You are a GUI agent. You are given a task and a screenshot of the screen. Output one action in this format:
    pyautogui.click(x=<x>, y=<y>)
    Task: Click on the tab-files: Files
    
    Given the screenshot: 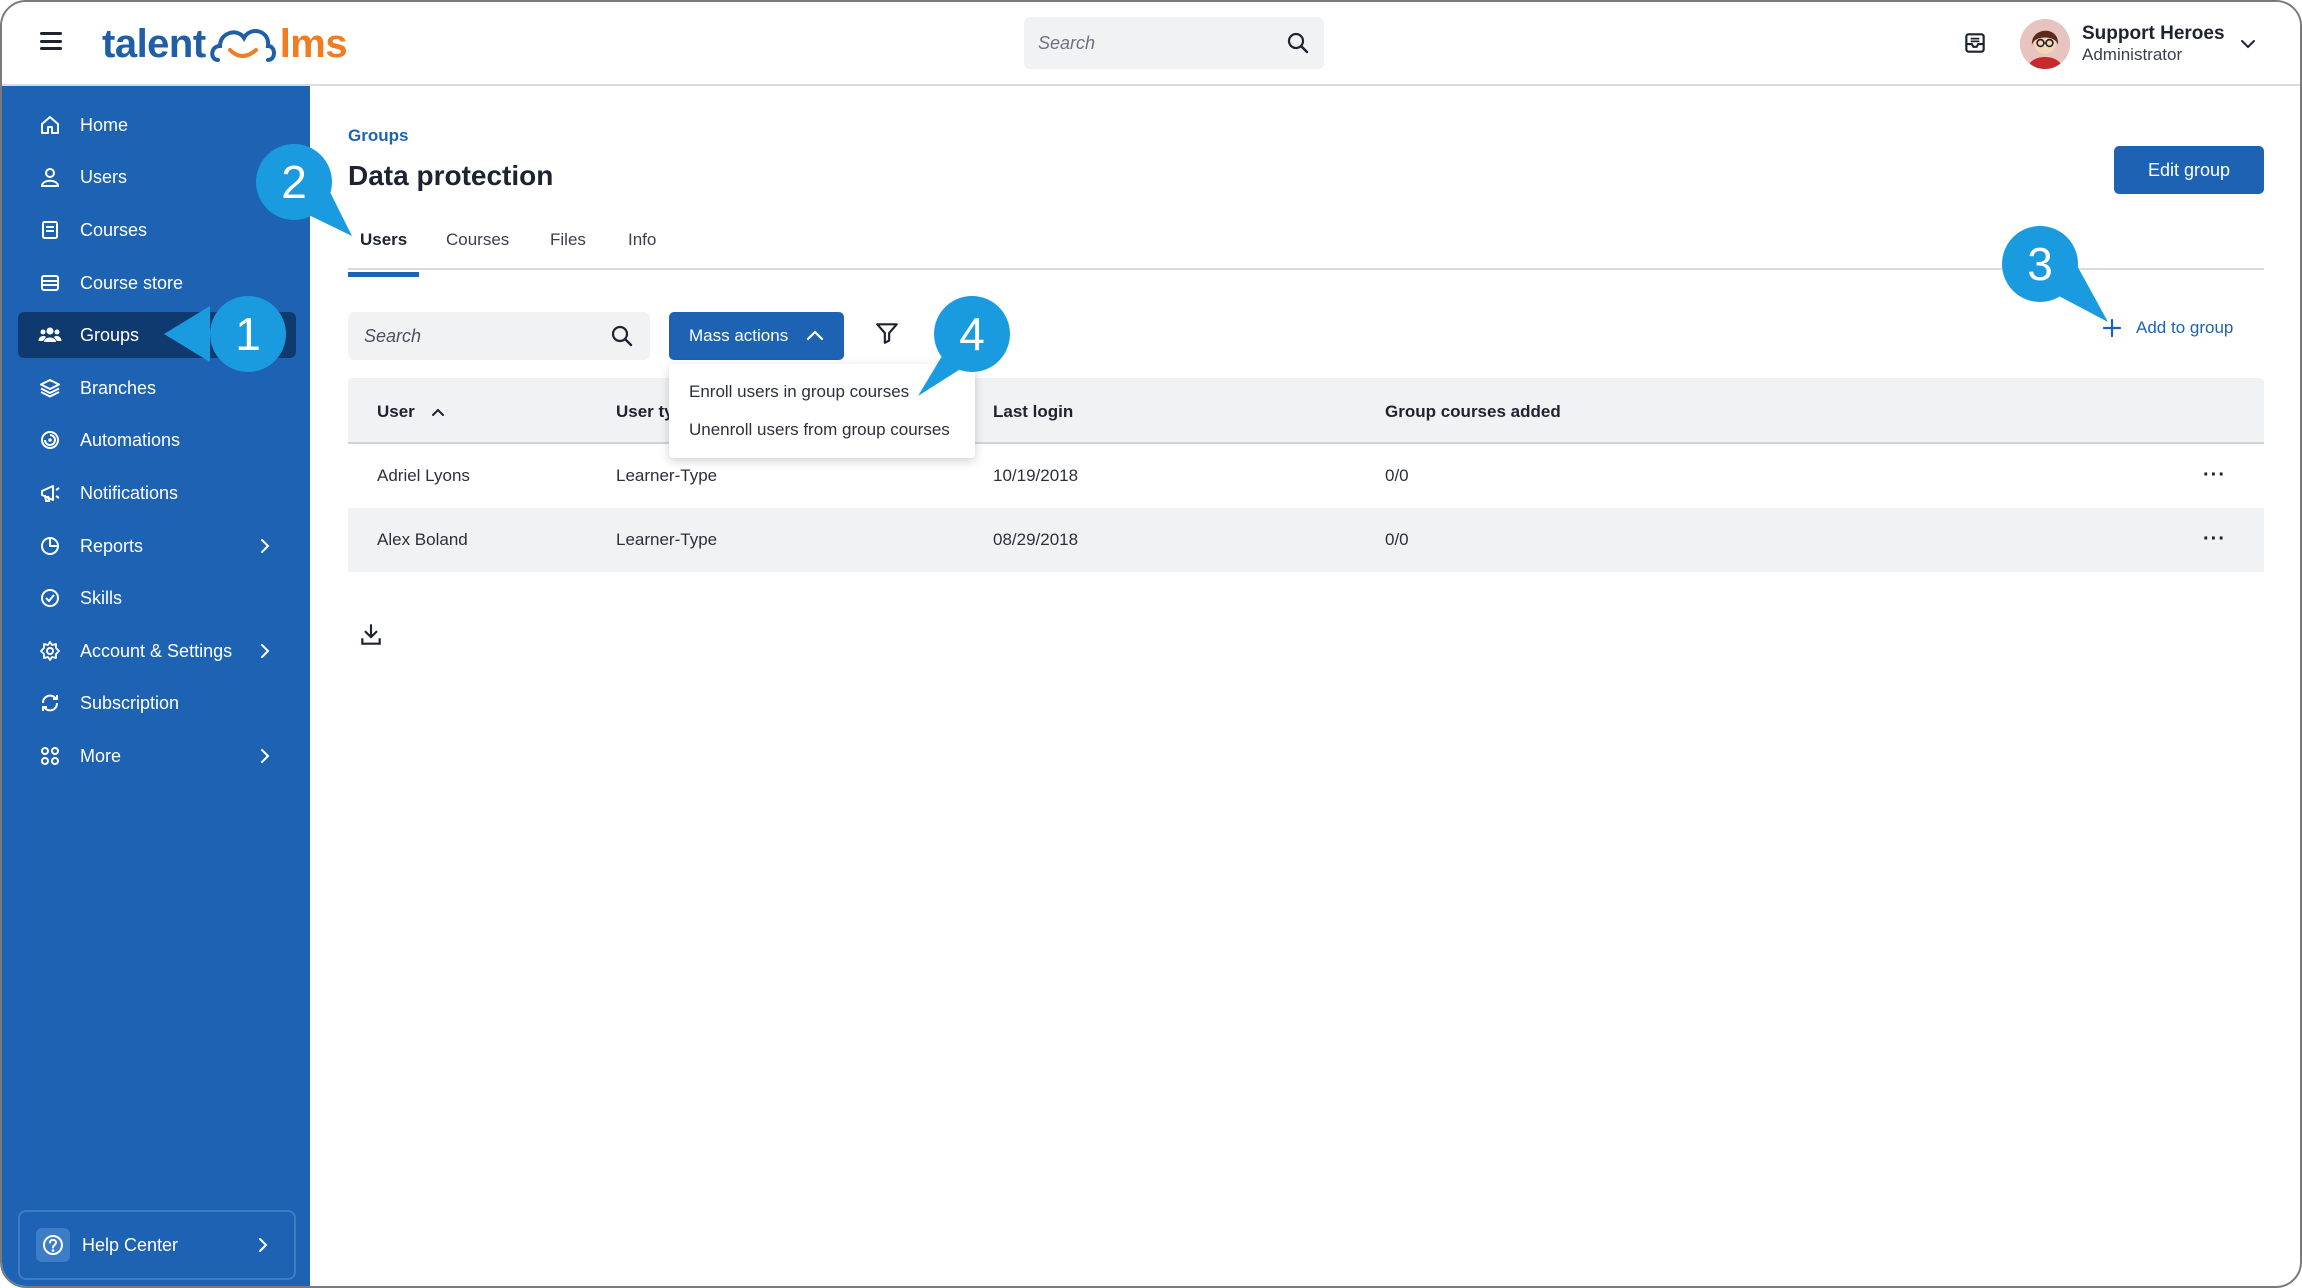 What is the action you would take?
    pyautogui.click(x=568, y=250)
    